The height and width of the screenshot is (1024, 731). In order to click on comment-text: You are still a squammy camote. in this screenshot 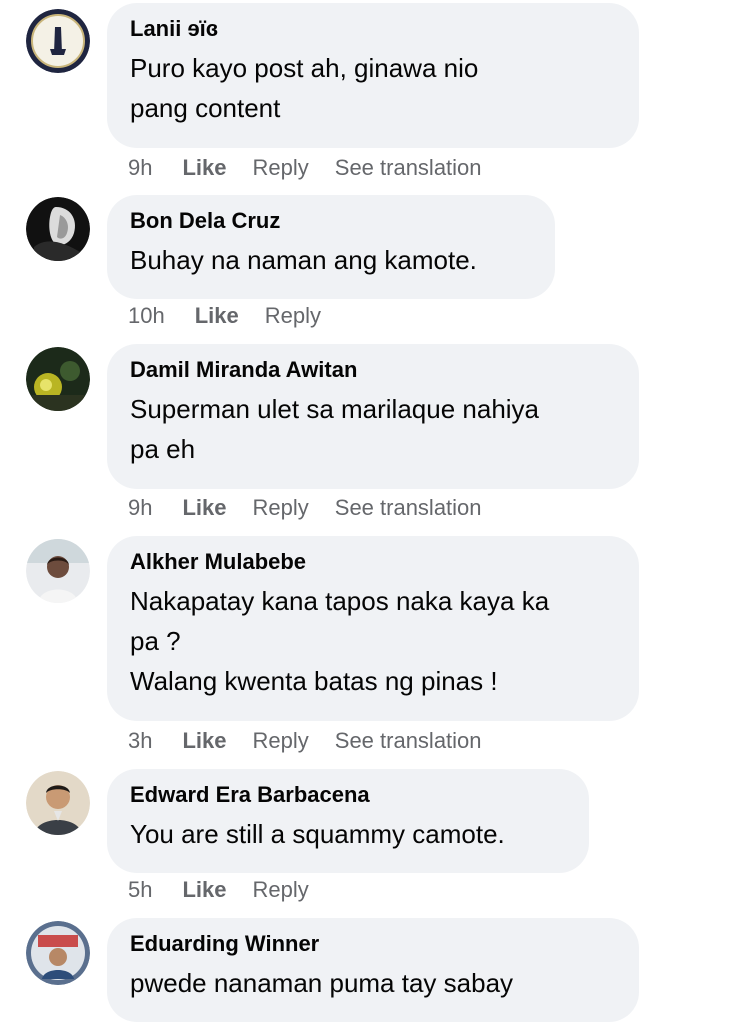, I will do `click(317, 834)`.